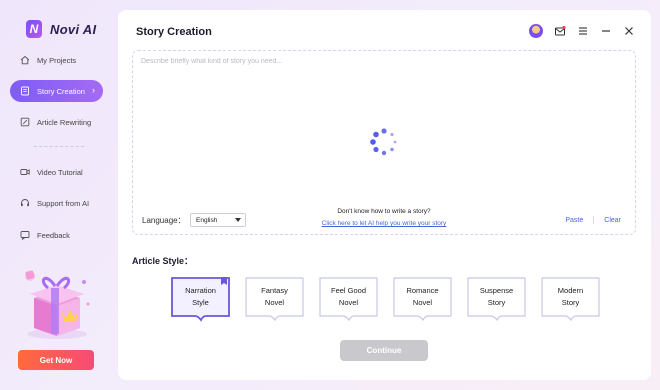 The image size is (660, 390). What do you see at coordinates (384, 211) in the screenshot?
I see `help-question: Don't know how to write a story?` at bounding box center [384, 211].